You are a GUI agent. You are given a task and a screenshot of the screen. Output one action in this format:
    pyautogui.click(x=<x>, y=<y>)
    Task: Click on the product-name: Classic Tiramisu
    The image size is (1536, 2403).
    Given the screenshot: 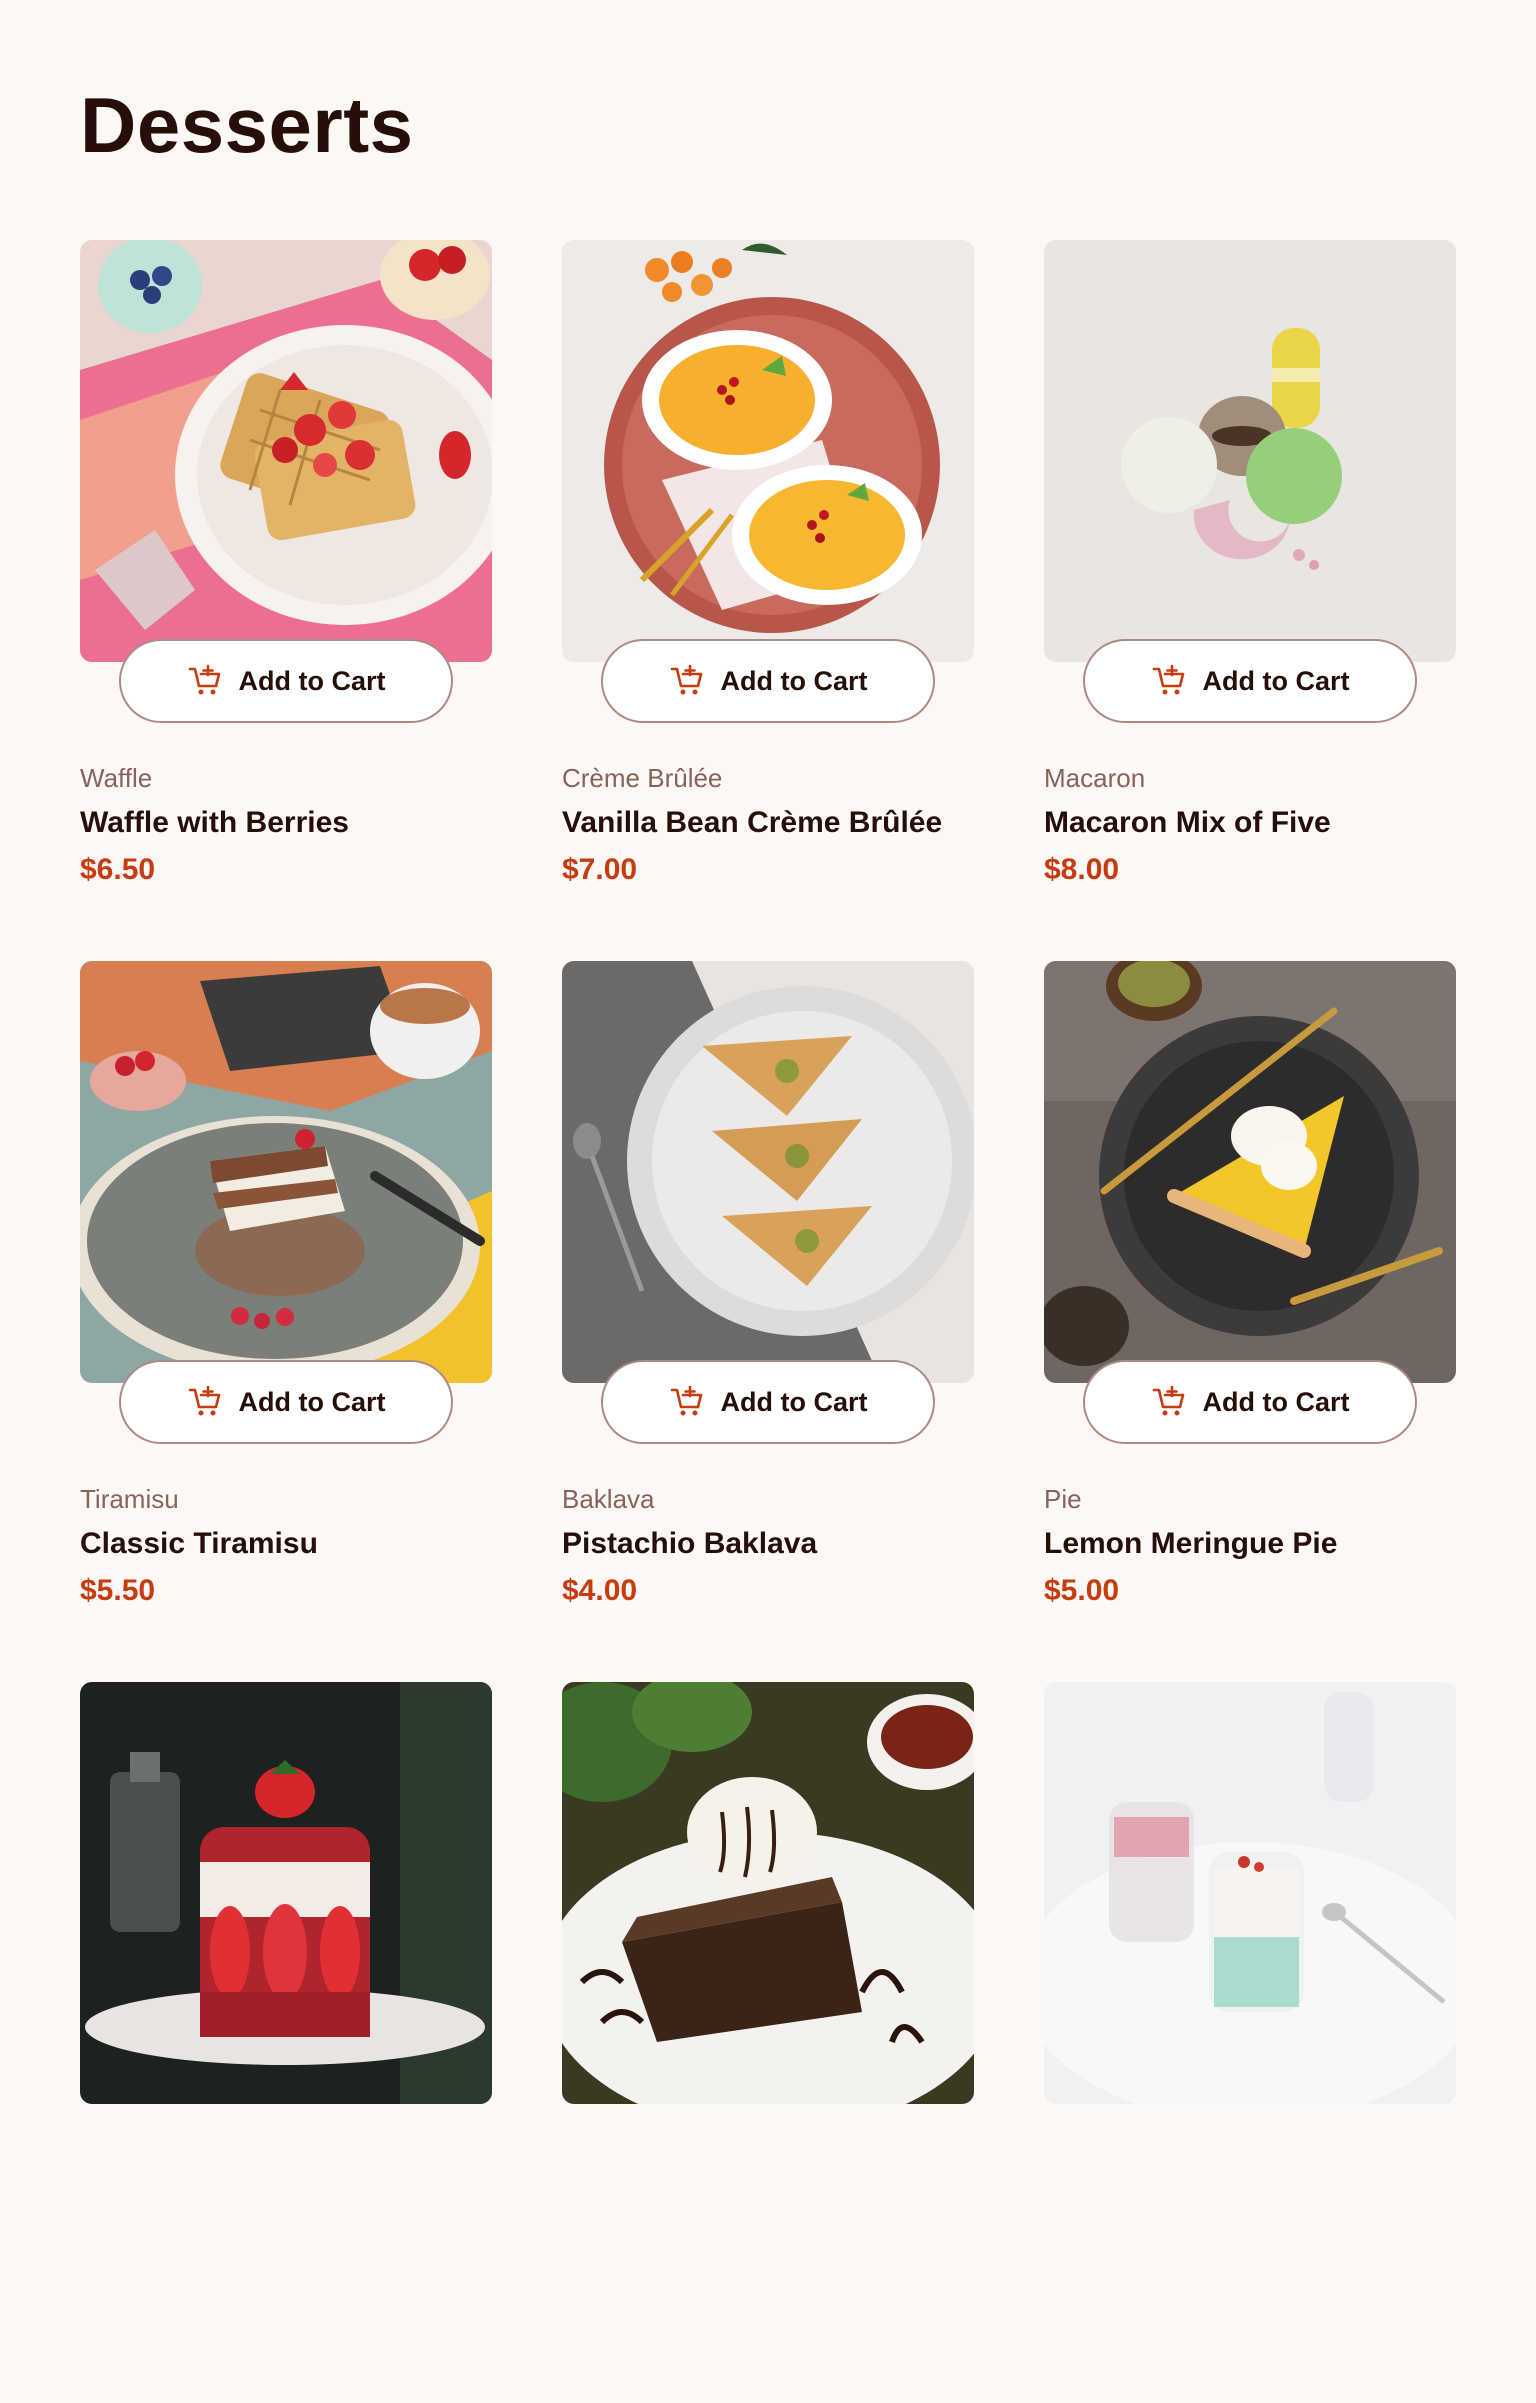 What is the action you would take?
    pyautogui.click(x=199, y=1543)
    